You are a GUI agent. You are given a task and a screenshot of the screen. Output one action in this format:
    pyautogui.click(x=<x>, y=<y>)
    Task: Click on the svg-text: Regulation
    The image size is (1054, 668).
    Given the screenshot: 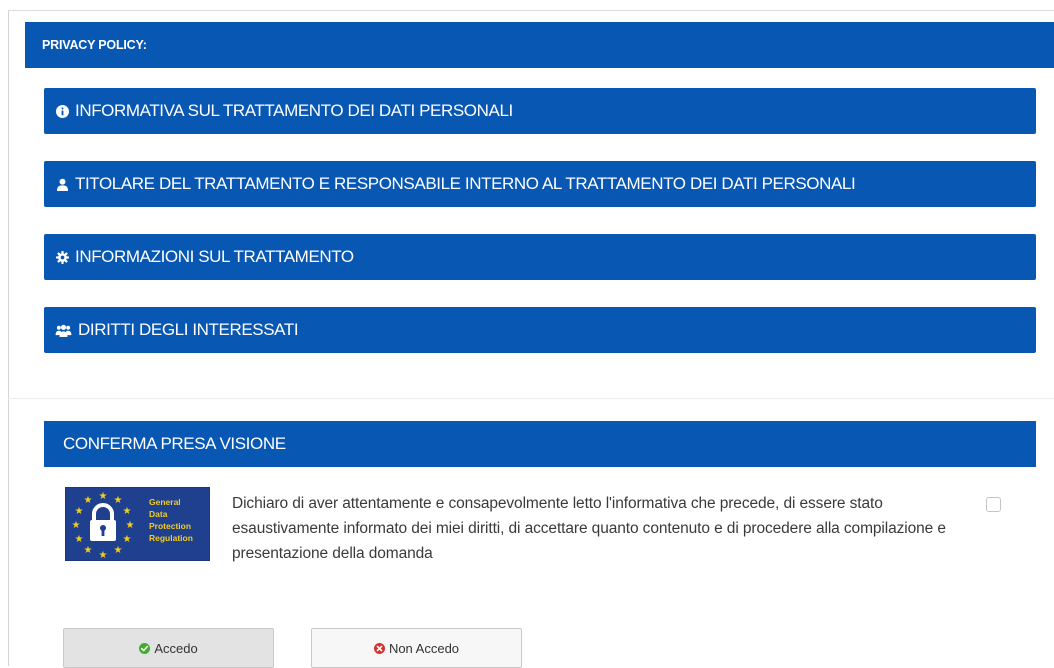 What is the action you would take?
    pyautogui.click(x=171, y=538)
    